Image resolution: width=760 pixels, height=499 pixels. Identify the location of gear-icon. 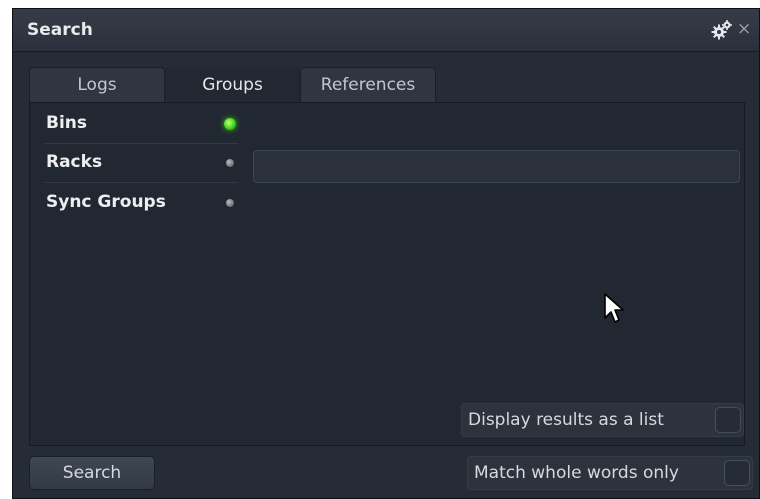
(722, 30).